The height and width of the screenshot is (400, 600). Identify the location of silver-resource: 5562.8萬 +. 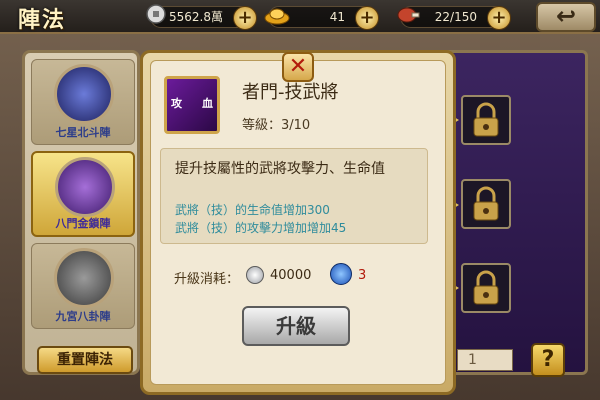
(201, 17).